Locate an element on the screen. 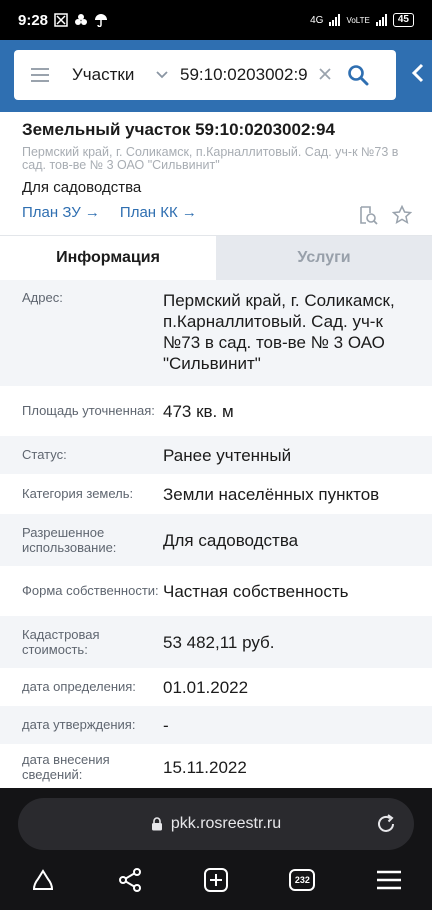 The image size is (432, 910). close-icon is located at coordinates (325, 75).